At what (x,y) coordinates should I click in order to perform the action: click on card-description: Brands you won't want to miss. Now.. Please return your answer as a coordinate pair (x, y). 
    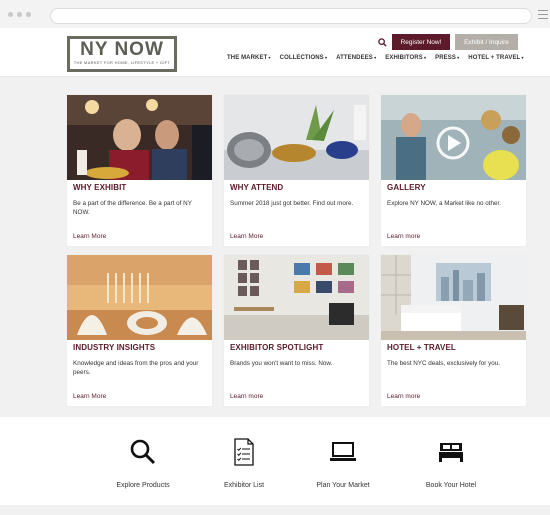
    Looking at the image, I should click on (281, 363).